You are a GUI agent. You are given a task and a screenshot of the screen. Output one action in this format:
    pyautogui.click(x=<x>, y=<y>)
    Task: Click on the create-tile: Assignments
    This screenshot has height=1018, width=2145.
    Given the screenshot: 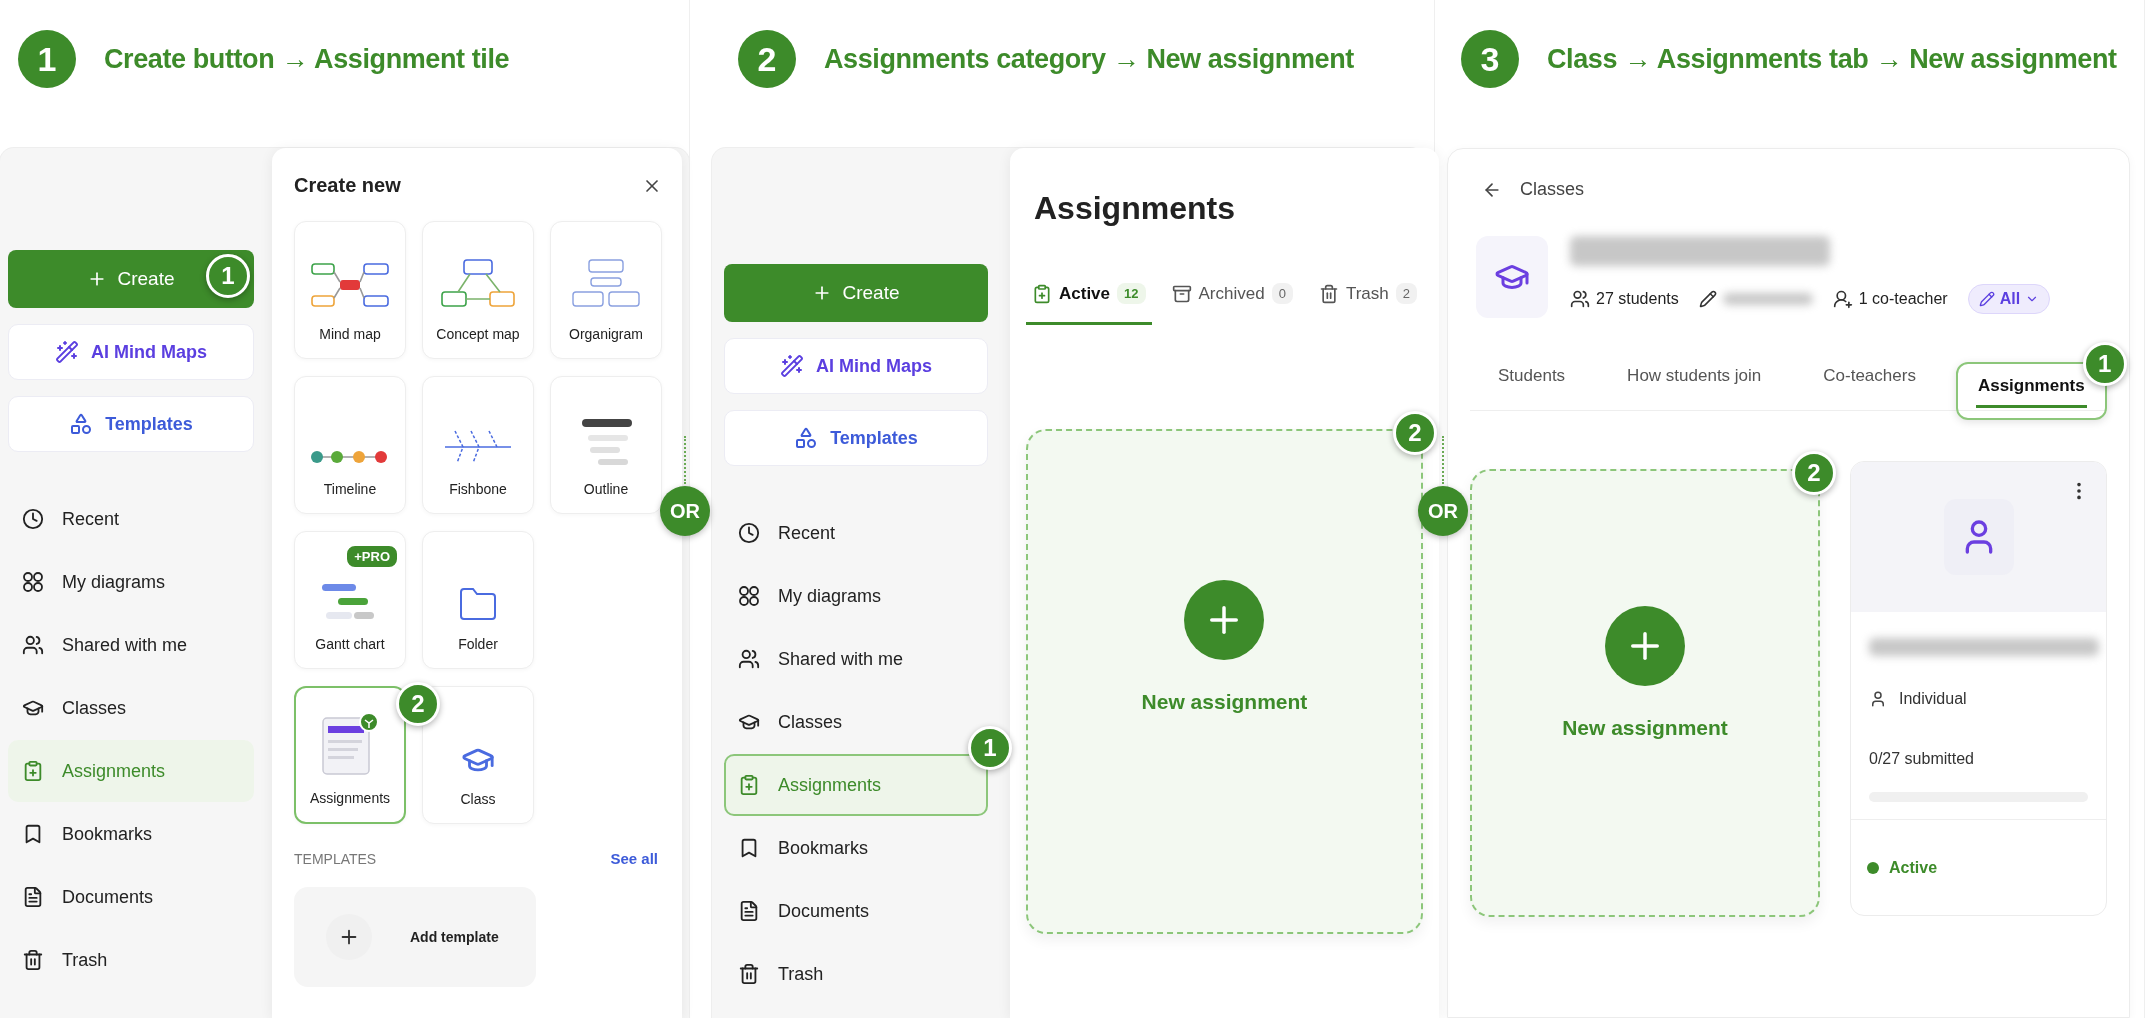 What is the action you would take?
    pyautogui.click(x=350, y=755)
    